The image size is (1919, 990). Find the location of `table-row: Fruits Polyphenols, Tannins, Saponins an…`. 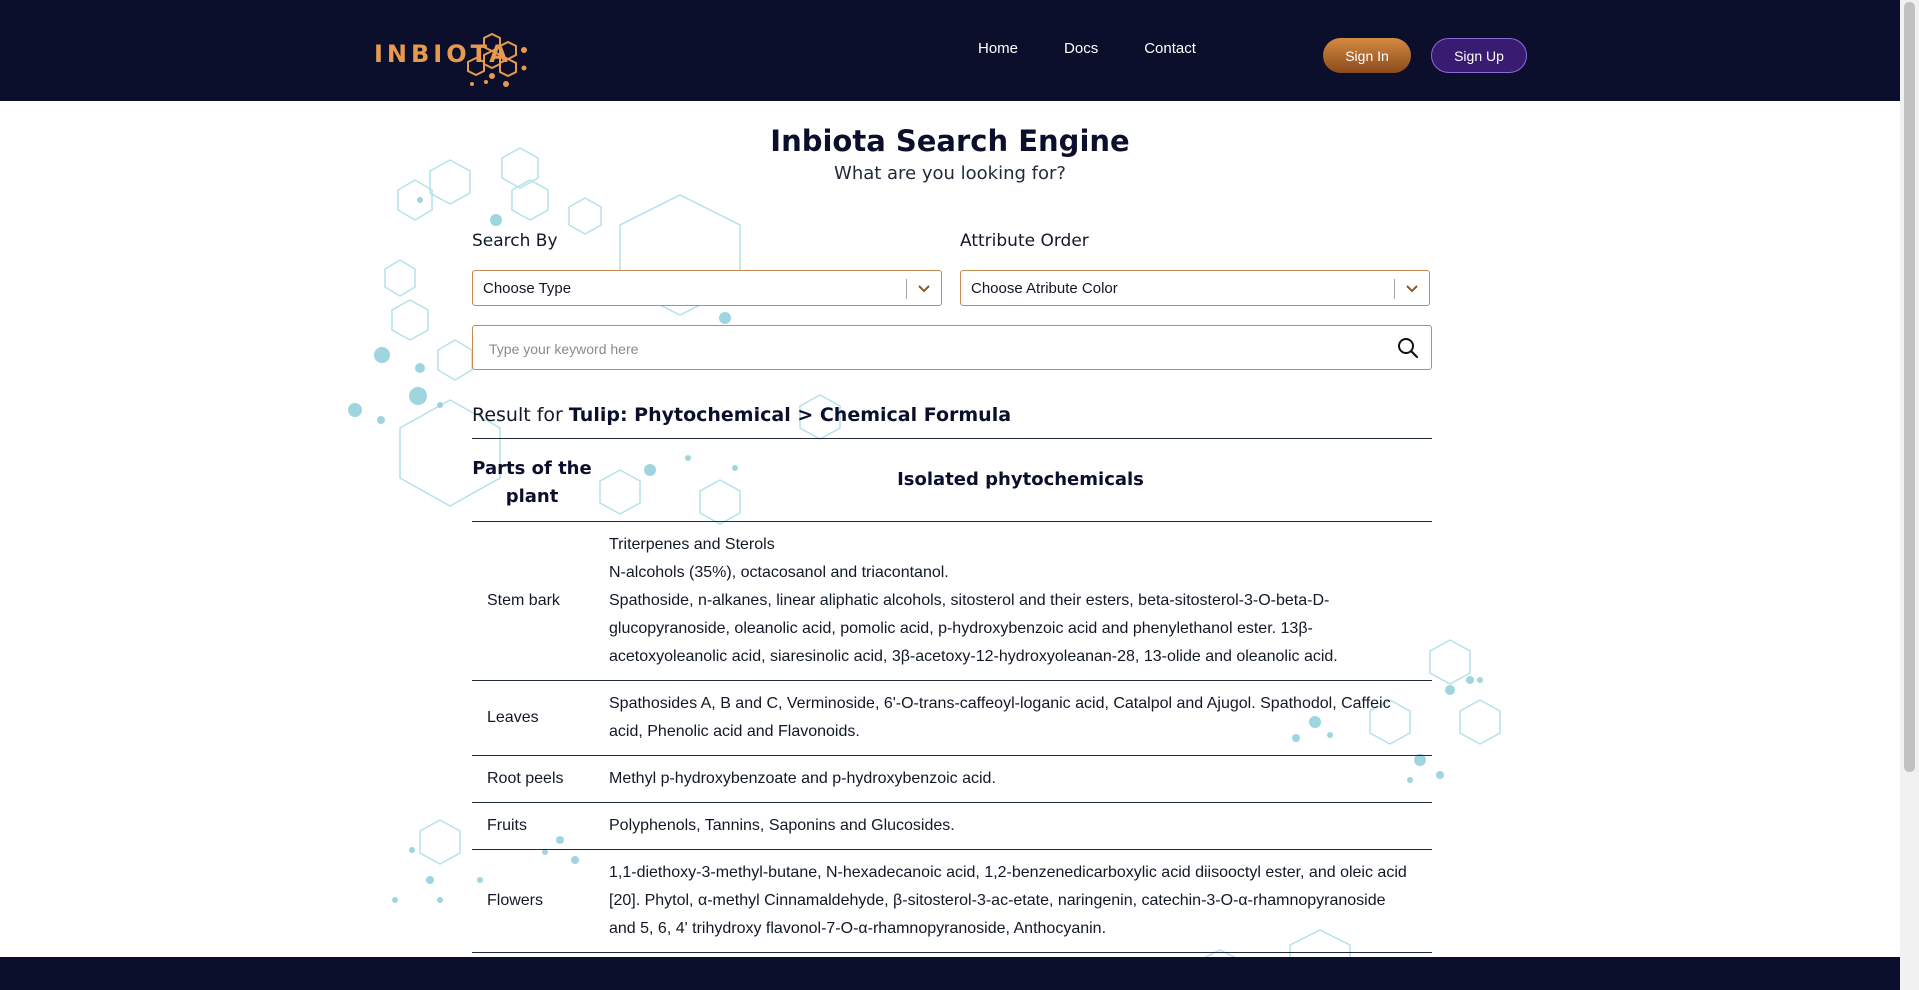

table-row: Fruits Polyphenols, Tannins, Saponins an… is located at coordinates (952, 826).